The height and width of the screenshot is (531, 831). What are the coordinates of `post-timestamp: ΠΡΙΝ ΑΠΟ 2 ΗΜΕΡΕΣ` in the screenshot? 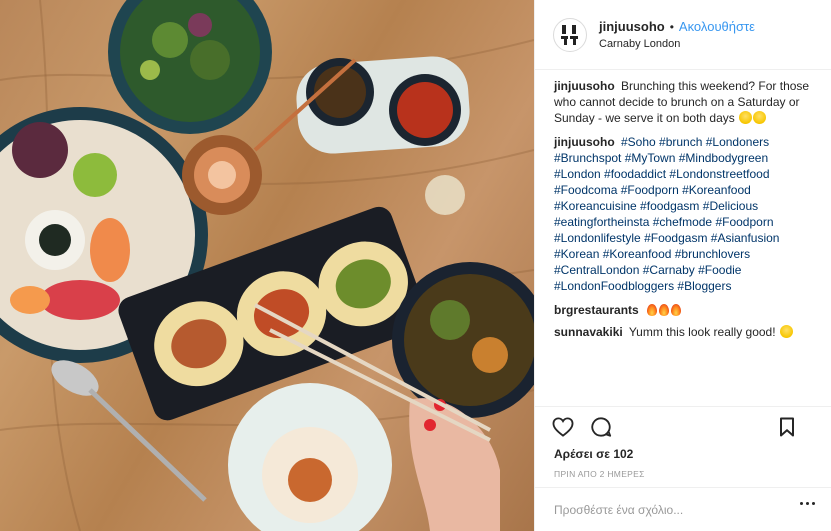 It's located at (599, 474).